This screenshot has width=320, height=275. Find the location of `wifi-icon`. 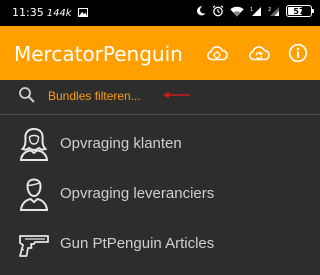

wifi-icon is located at coordinates (237, 11).